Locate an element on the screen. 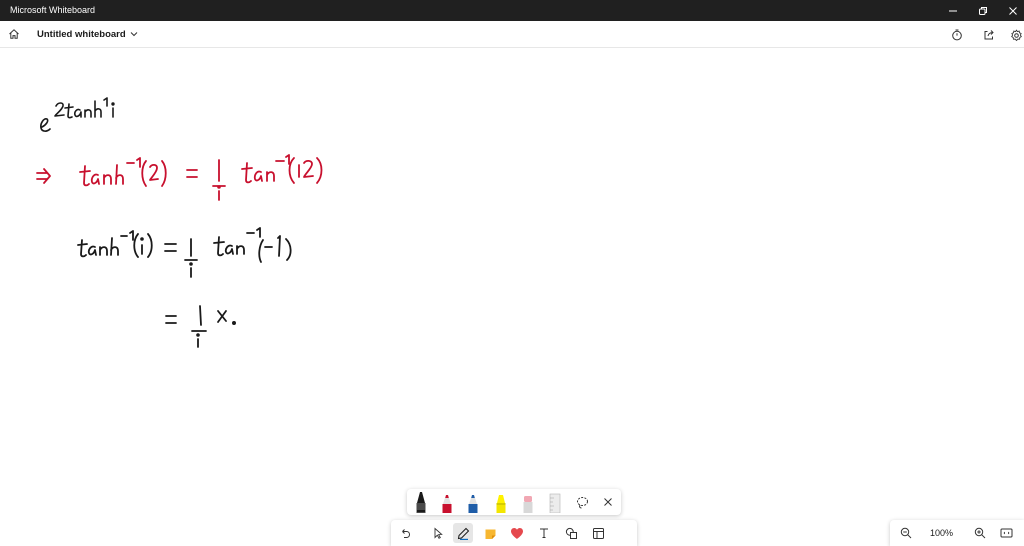  ruler-button is located at coordinates (555, 502).